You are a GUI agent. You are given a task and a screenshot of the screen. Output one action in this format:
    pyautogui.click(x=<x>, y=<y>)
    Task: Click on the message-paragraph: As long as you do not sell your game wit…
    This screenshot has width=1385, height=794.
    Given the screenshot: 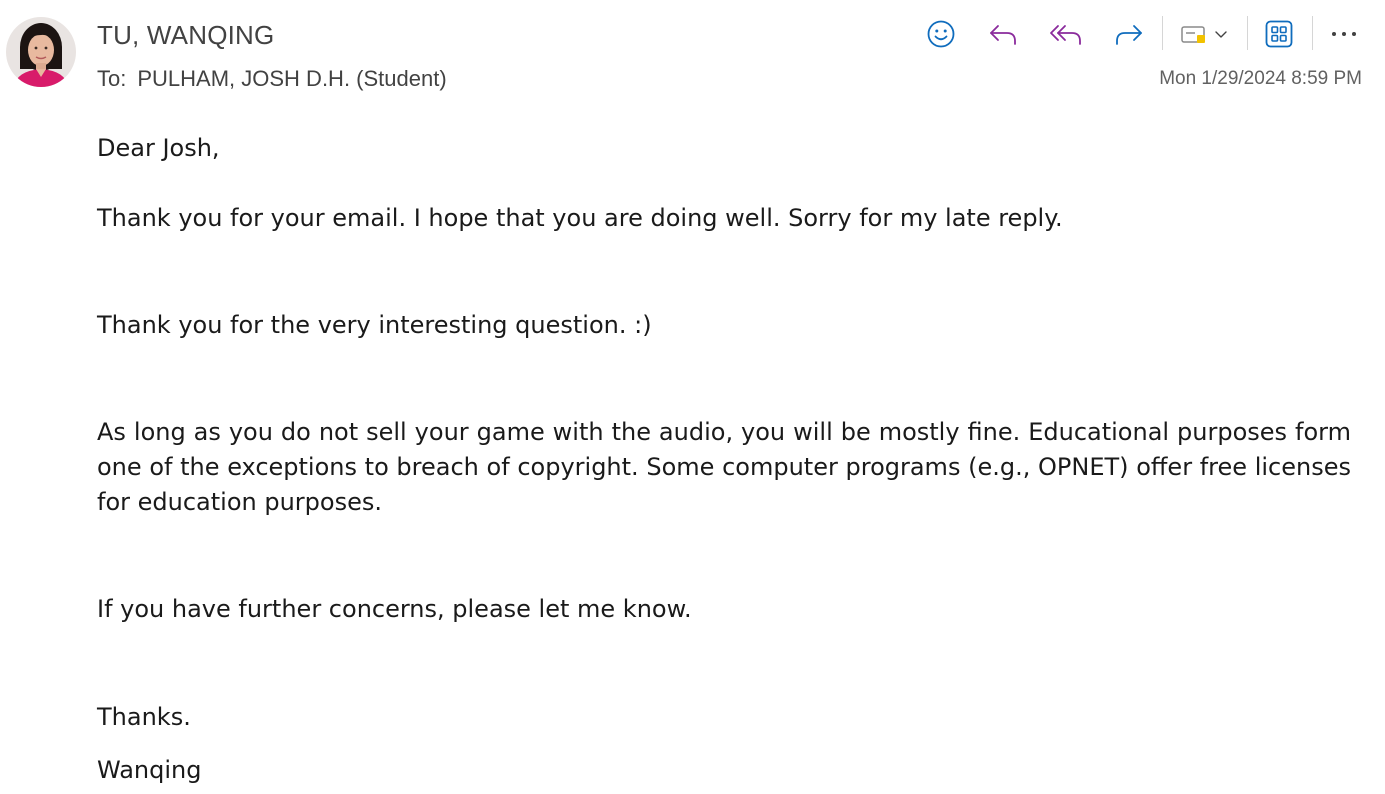 What is the action you would take?
    pyautogui.click(x=724, y=467)
    